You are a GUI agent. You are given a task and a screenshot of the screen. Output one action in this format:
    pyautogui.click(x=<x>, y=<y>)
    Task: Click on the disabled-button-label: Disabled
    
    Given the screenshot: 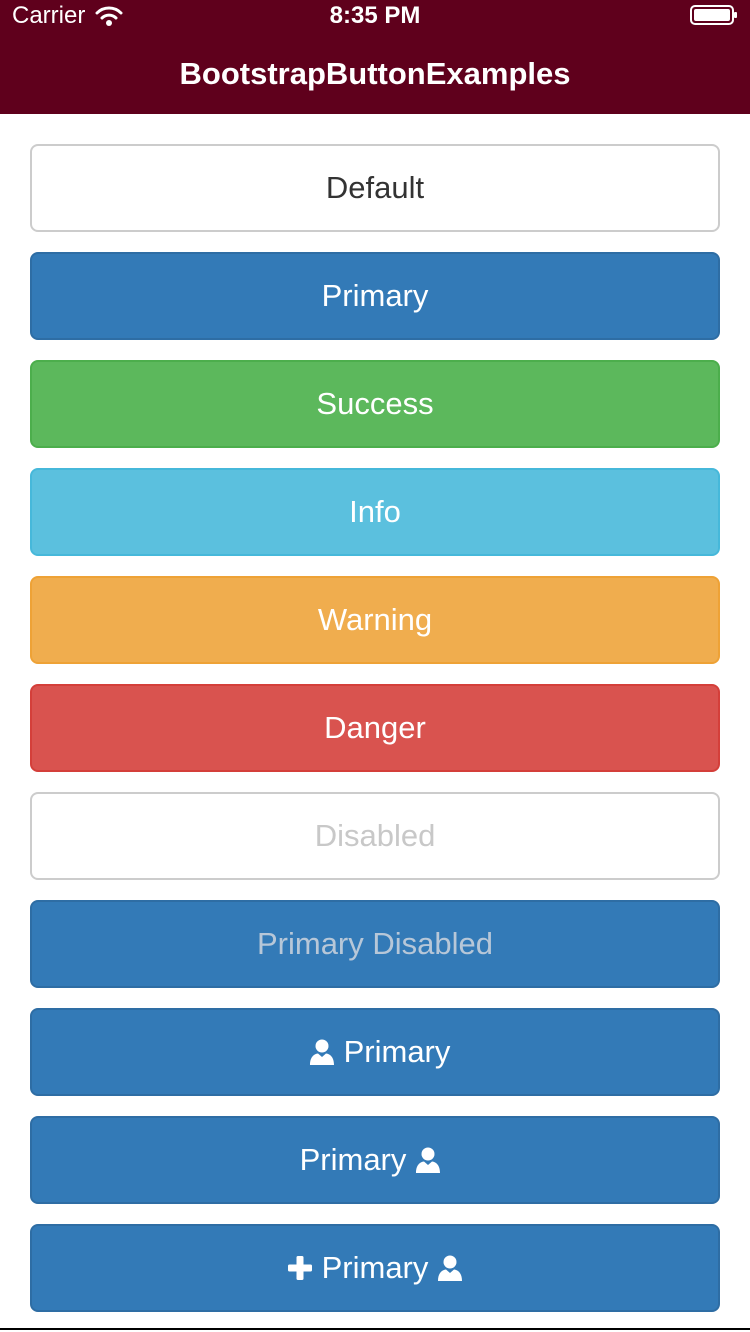 What is the action you would take?
    pyautogui.click(x=375, y=835)
    